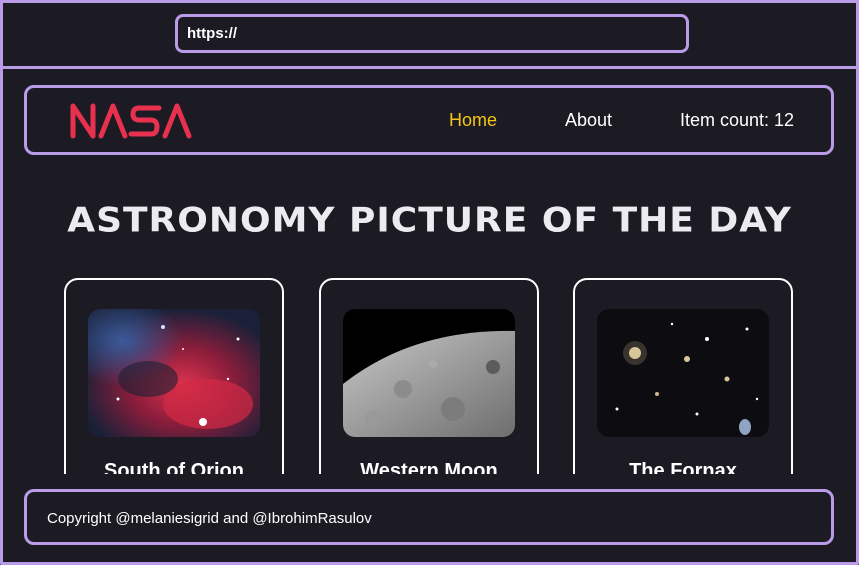 The image size is (859, 565). I want to click on apod-card: South of Orion, so click(174, 376).